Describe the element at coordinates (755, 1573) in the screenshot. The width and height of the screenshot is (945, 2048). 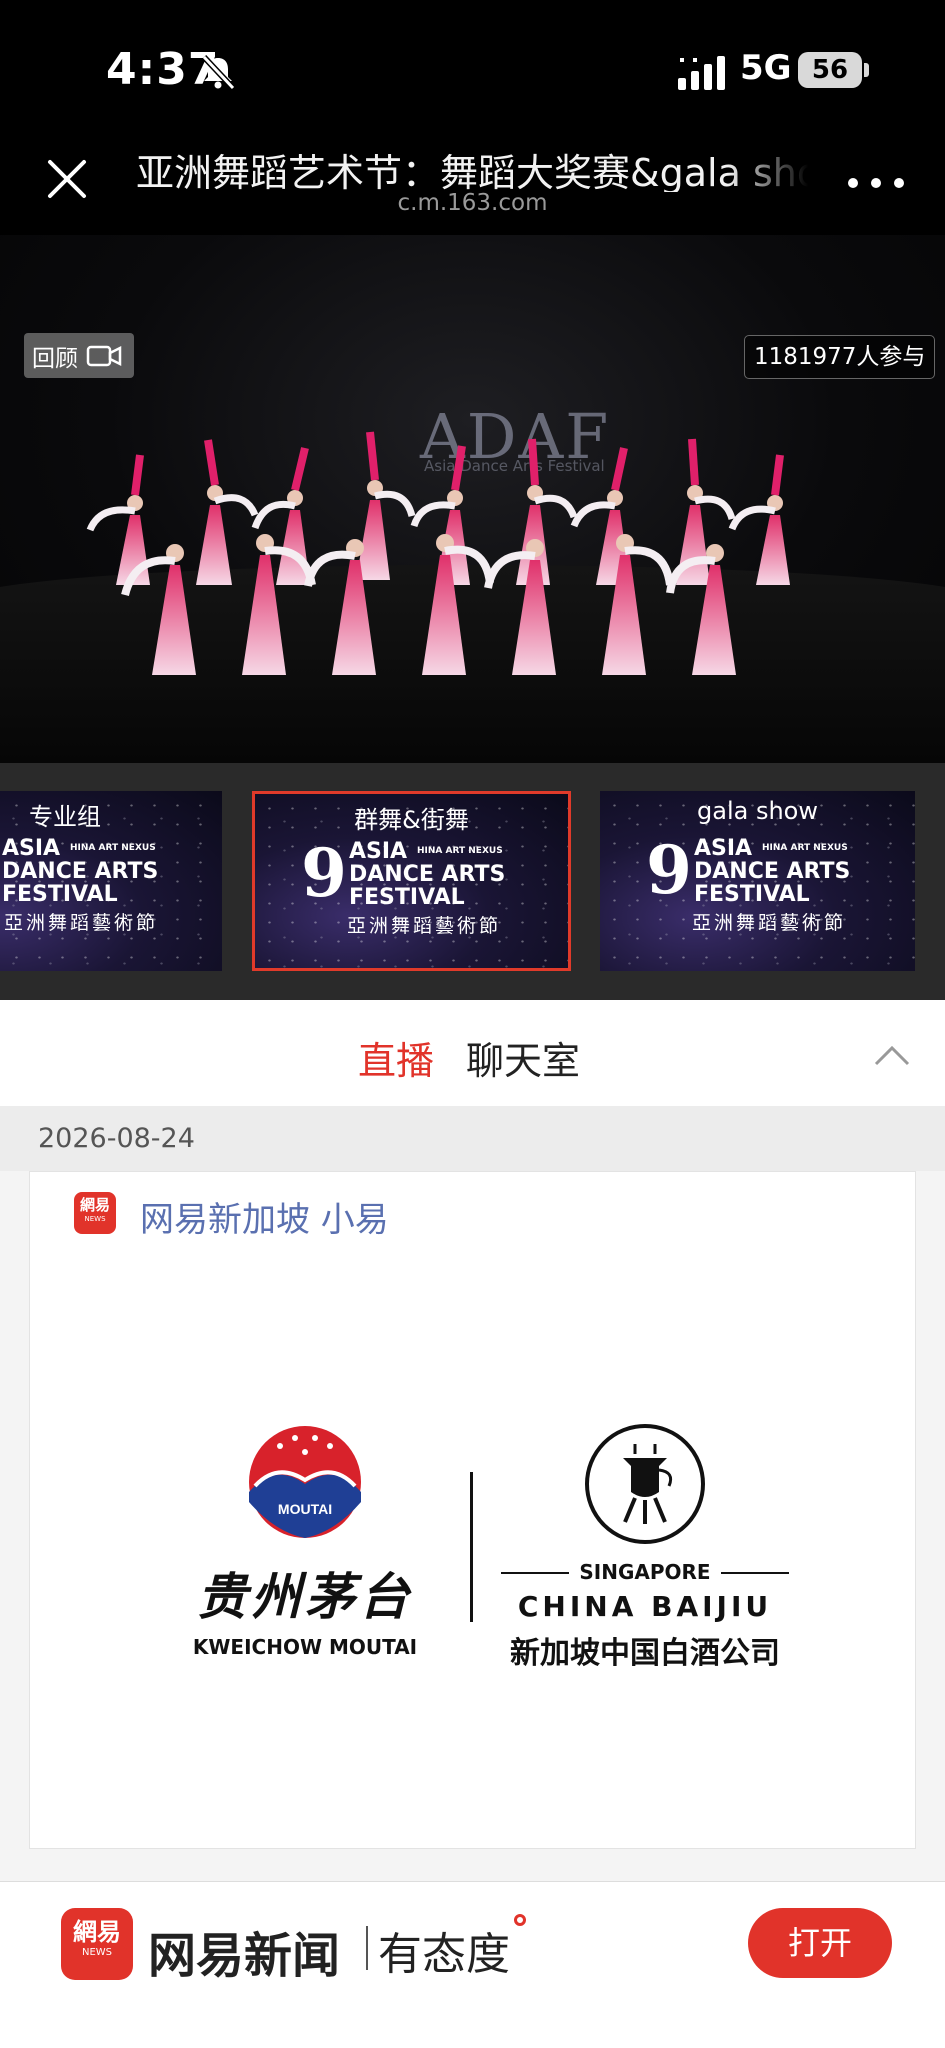
I see `singapore-rule-right` at that location.